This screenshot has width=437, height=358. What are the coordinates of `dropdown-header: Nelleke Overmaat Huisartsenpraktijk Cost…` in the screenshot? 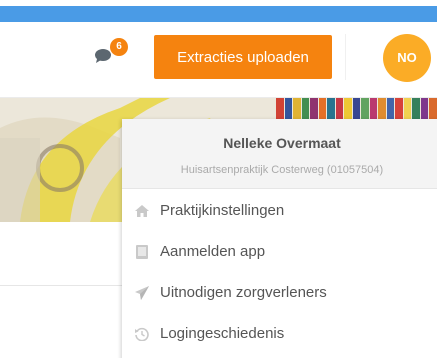 It's located at (279, 154).